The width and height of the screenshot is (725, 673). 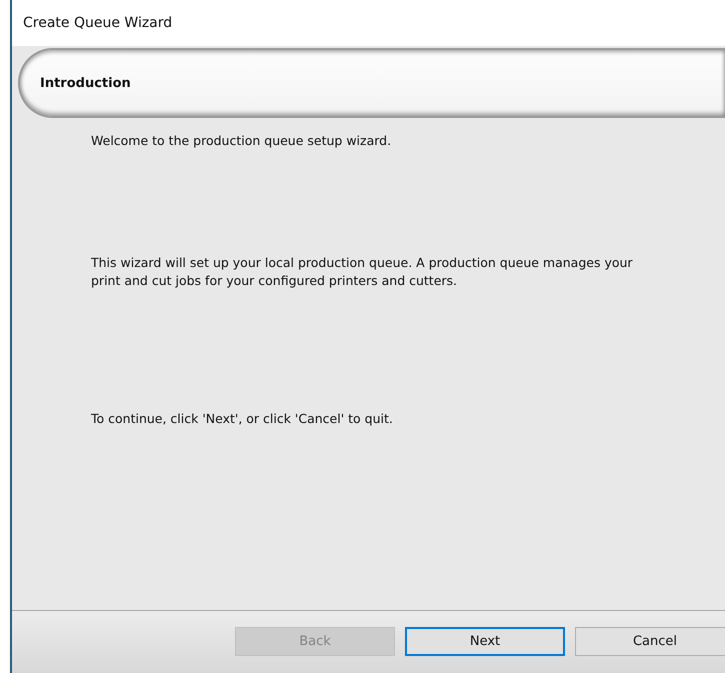 What do you see at coordinates (650, 641) in the screenshot?
I see `dialog-button: Cancel` at bounding box center [650, 641].